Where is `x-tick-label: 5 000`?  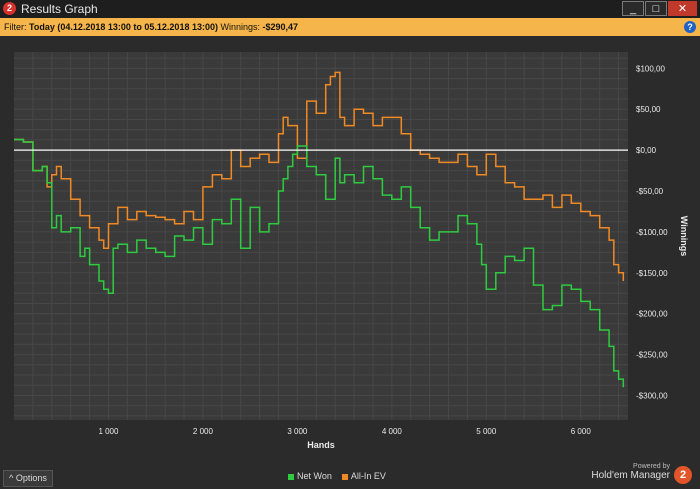 x-tick-label: 5 000 is located at coordinates (486, 431).